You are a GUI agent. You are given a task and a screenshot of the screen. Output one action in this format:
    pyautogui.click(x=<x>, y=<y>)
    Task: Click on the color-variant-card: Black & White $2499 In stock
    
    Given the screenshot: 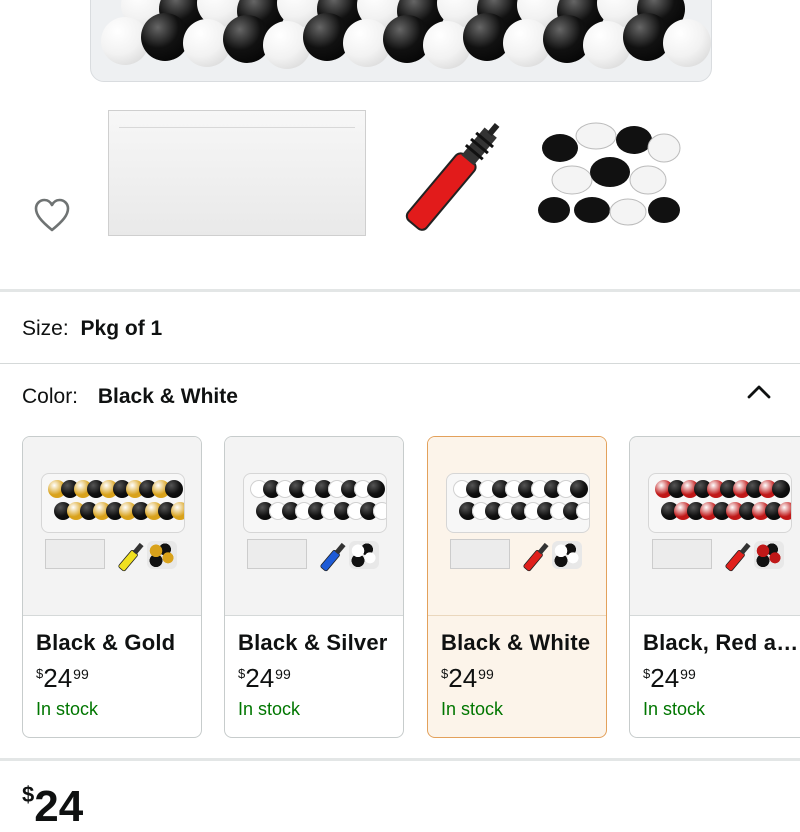 What is the action you would take?
    pyautogui.click(x=517, y=587)
    